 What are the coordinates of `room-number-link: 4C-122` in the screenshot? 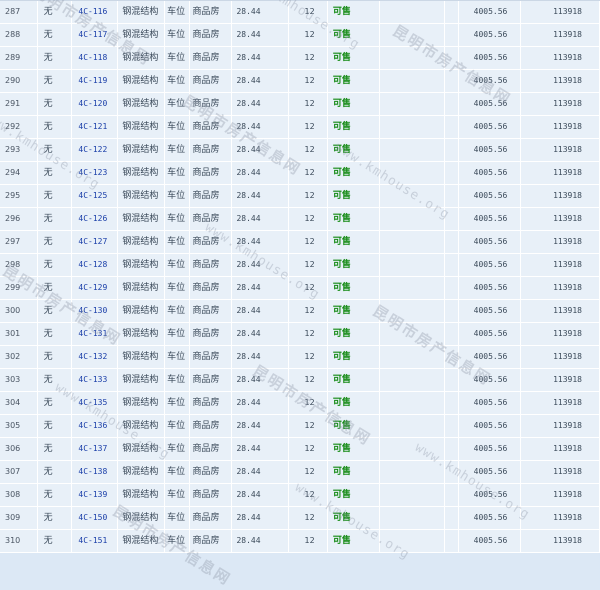 It's located at (95, 150).